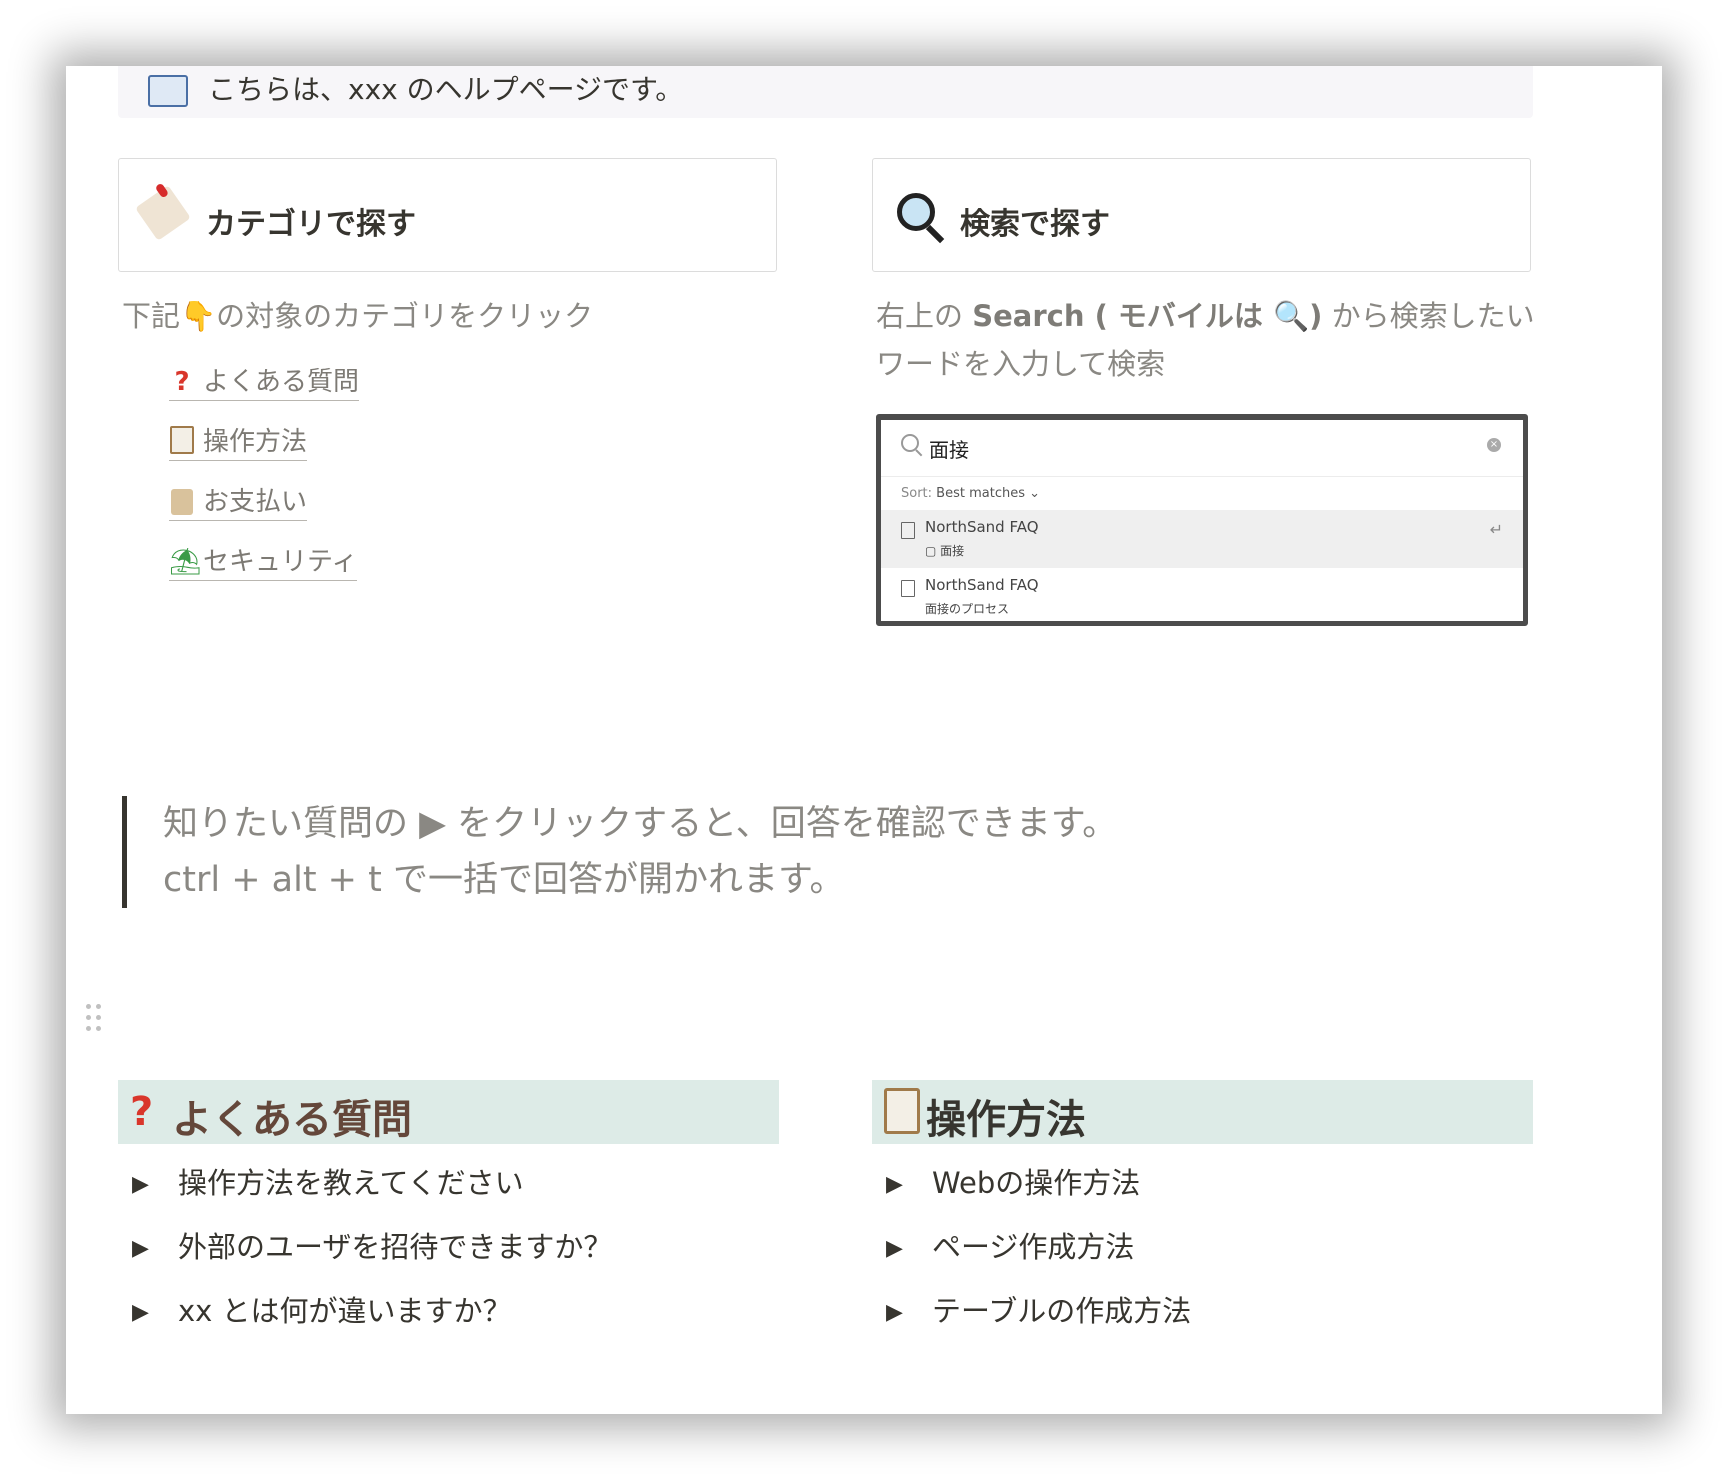 This screenshot has width=1728, height=1480. What do you see at coordinates (910, 443) in the screenshot?
I see `search-icon` at bounding box center [910, 443].